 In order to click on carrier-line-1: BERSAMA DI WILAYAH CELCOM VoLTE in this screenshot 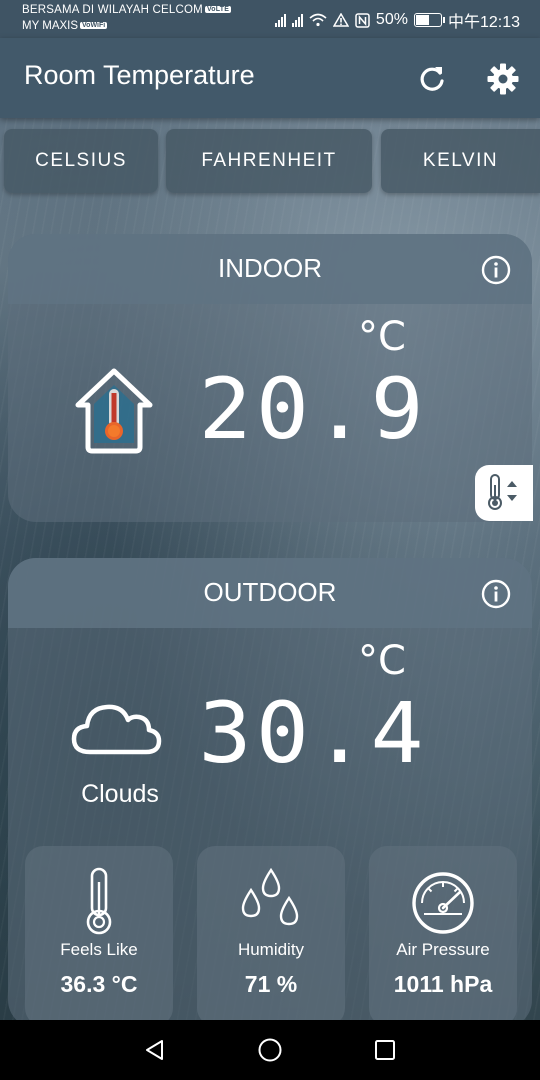, I will do `click(127, 10)`.